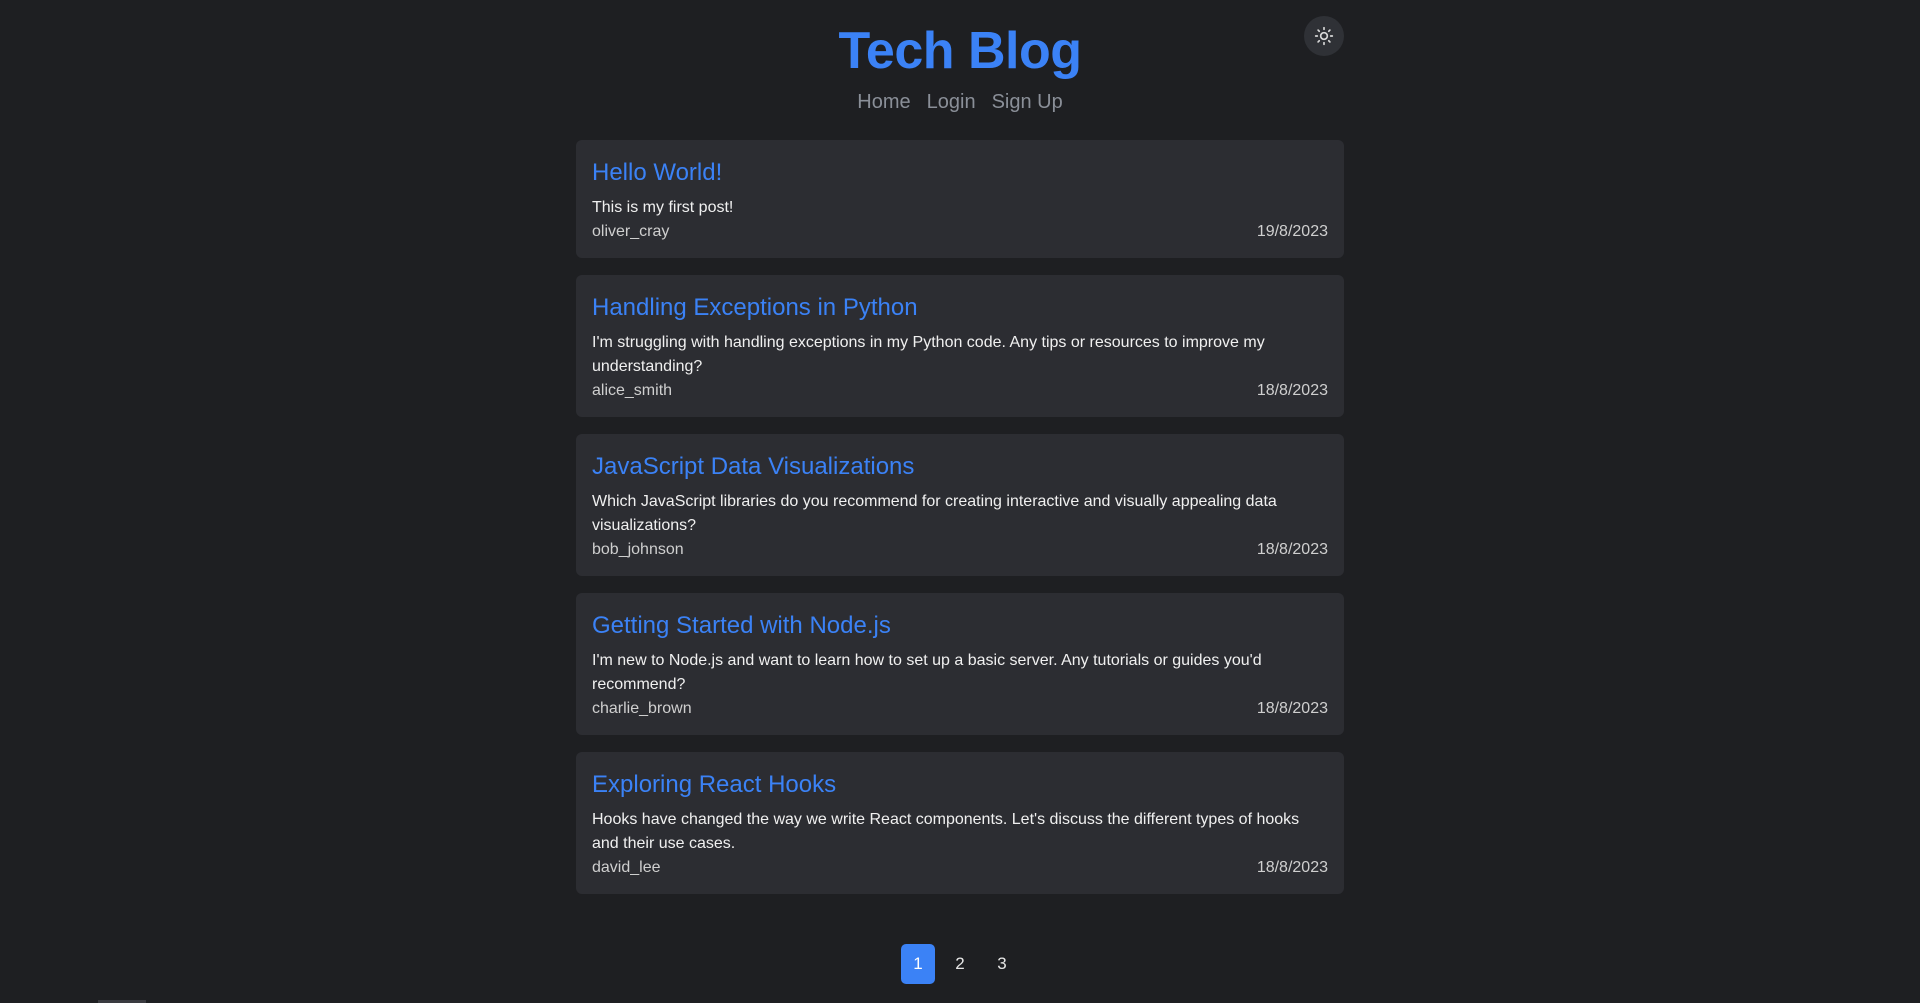  Describe the element at coordinates (960, 709) in the screenshot. I see `post-meta: charlie_brown 18/8/2023` at that location.